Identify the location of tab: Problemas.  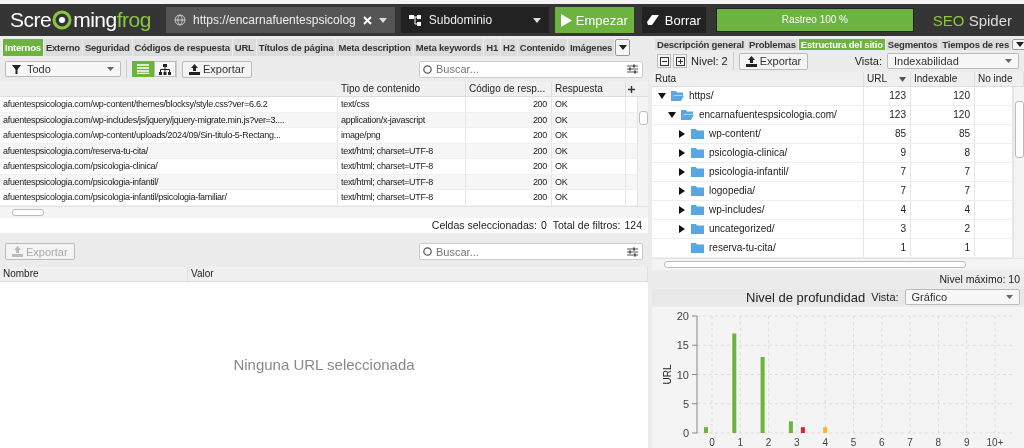
(772, 44).